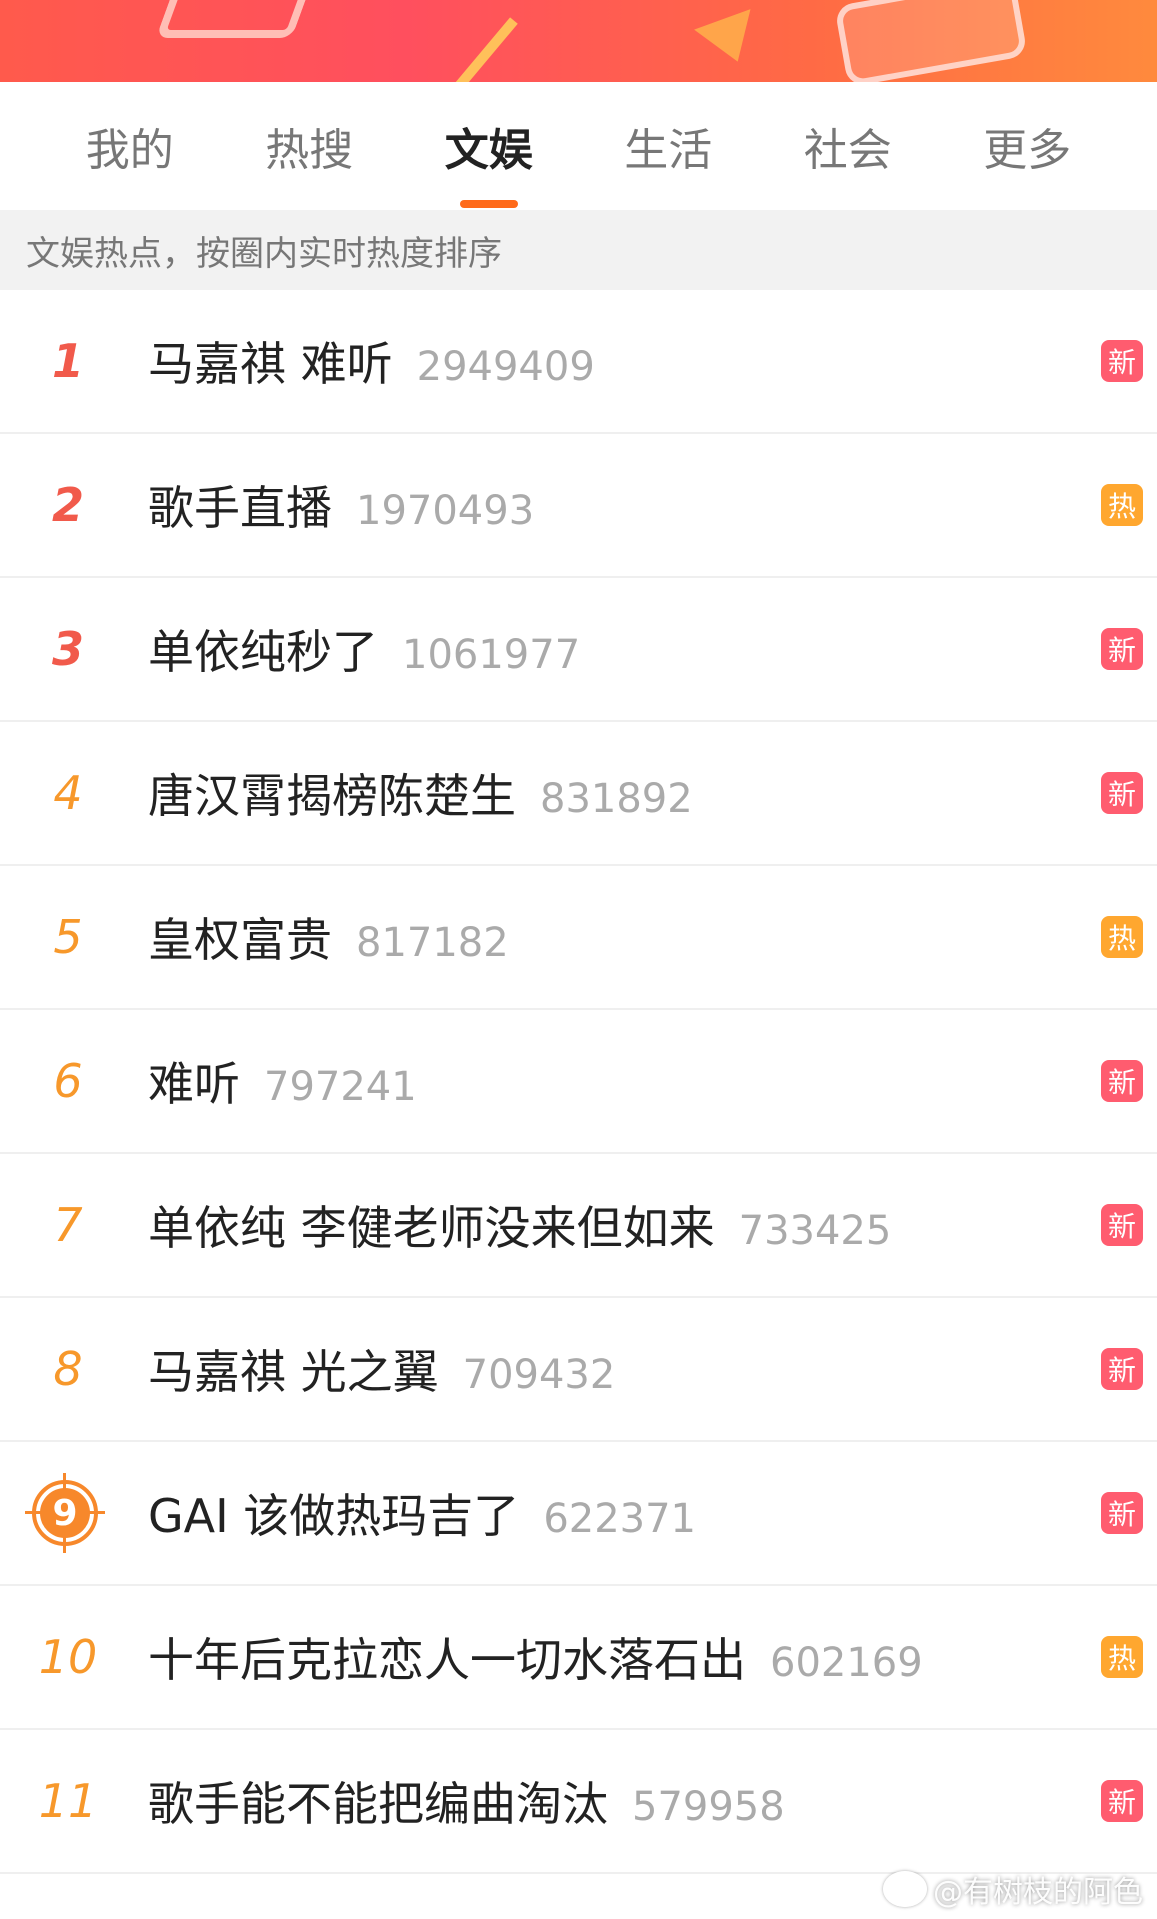  I want to click on tab-life: 生活, so click(668, 146).